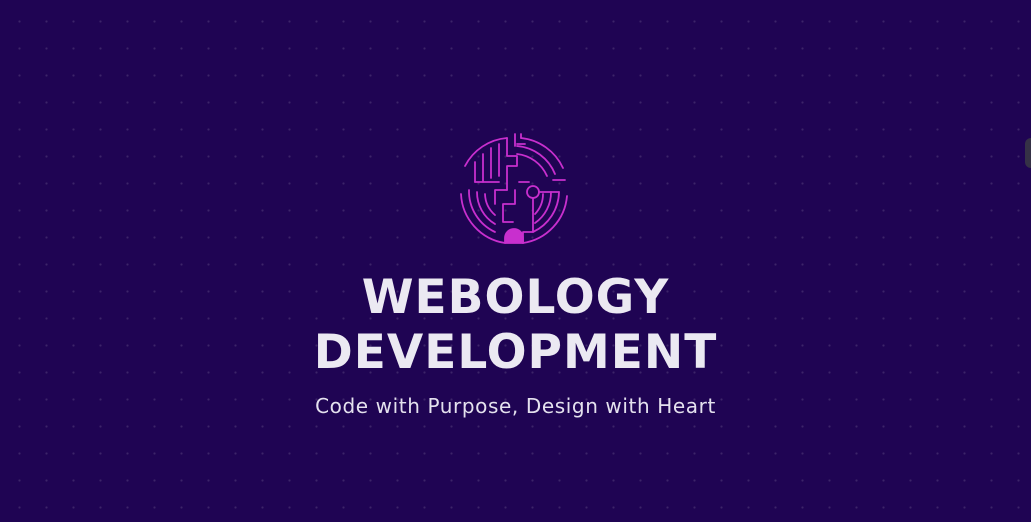 The image size is (1031, 522). I want to click on circuit-brain-logo-icon, so click(514, 191).